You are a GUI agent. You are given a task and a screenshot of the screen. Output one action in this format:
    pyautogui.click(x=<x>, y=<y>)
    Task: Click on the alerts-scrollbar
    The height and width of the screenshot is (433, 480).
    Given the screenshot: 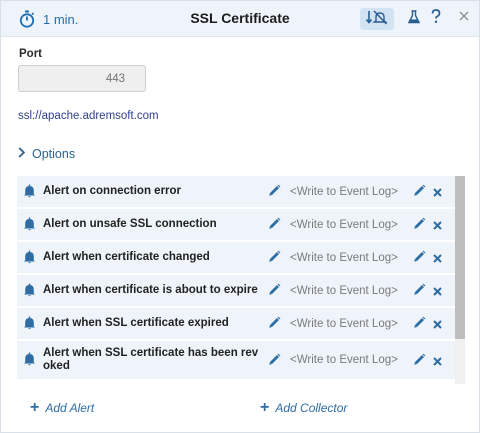 What is the action you would take?
    pyautogui.click(x=460, y=280)
    